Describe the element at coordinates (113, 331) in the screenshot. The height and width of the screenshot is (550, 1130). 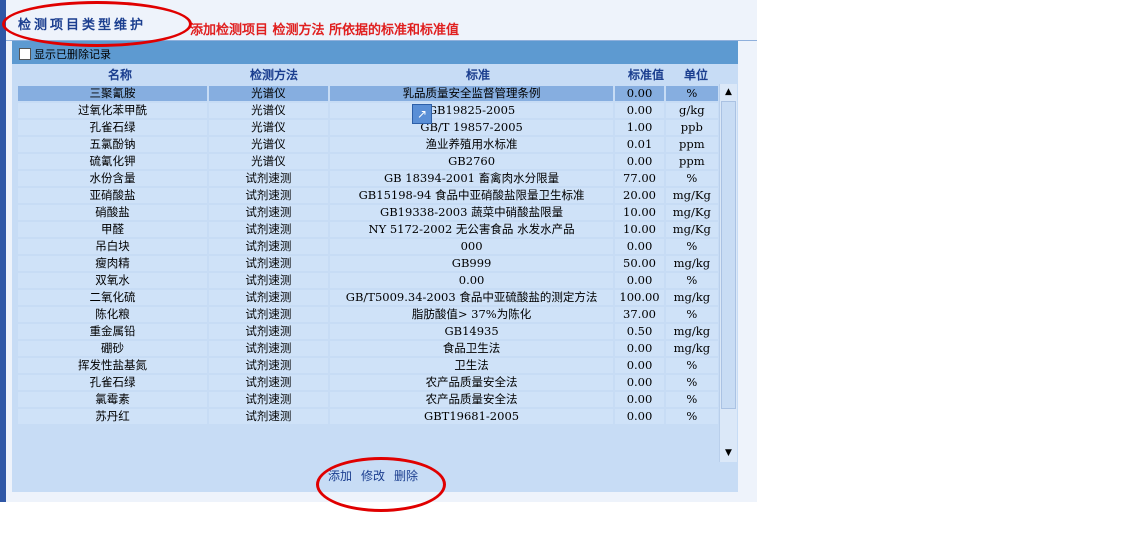
I see `cell-name: 重金属铅` at that location.